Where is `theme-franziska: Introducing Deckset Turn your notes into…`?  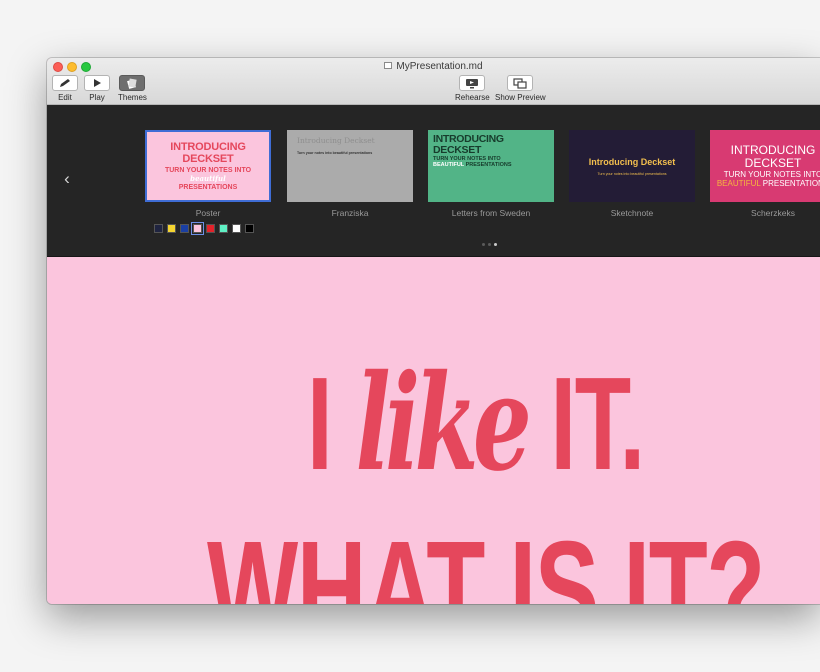
theme-franziska: Introducing Deckset Turn your notes into… is located at coordinates (350, 174).